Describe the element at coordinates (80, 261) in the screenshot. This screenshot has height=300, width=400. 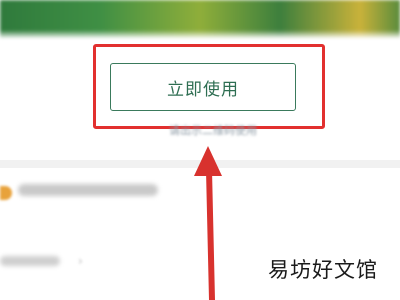
I see `chevron-right-icon: ›` at that location.